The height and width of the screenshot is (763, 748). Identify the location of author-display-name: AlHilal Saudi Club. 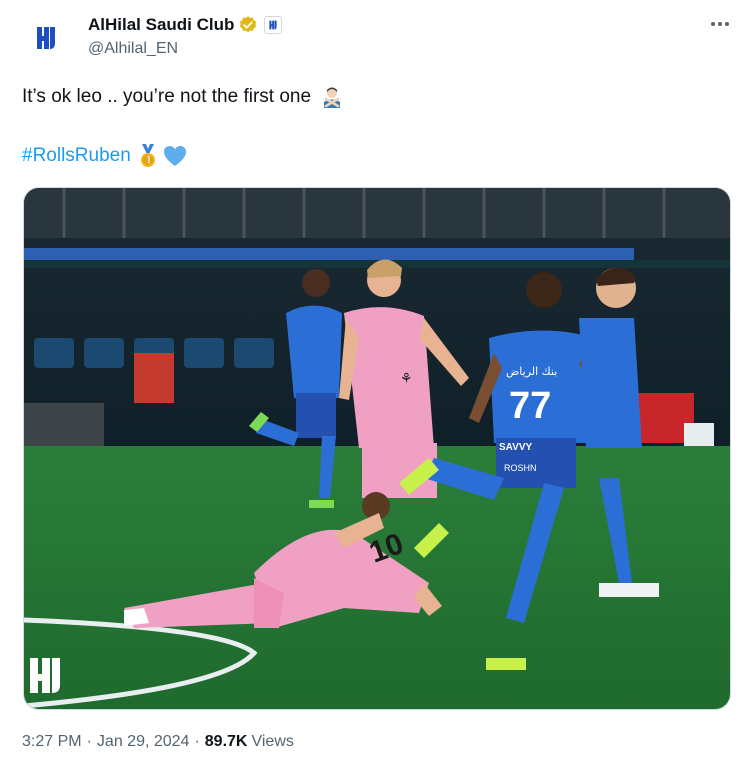
(161, 25).